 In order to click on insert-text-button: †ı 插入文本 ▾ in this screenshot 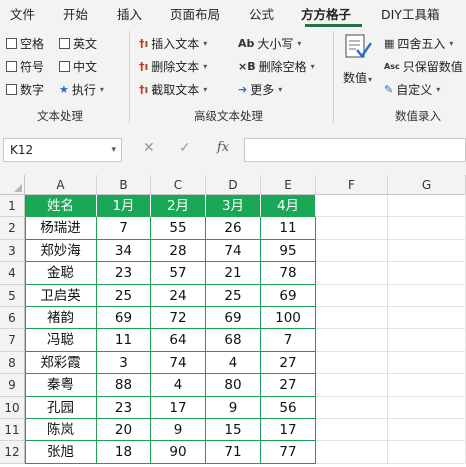, I will do `click(173, 43)`.